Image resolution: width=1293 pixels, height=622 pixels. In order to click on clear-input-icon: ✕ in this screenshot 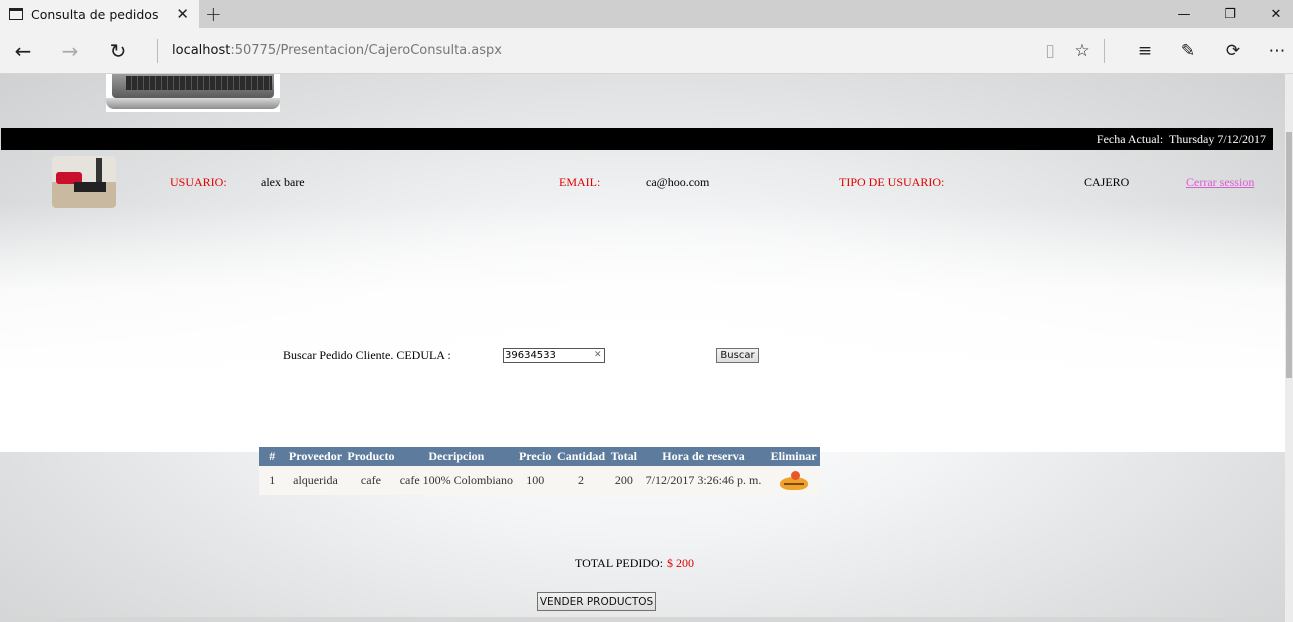, I will do `click(598, 355)`.